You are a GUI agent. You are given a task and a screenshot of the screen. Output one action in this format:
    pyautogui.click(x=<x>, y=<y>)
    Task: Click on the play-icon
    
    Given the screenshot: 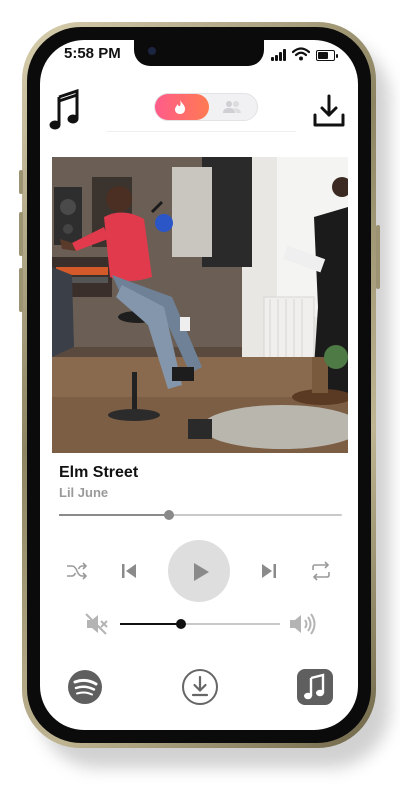 What is the action you would take?
    pyautogui.click(x=201, y=572)
    